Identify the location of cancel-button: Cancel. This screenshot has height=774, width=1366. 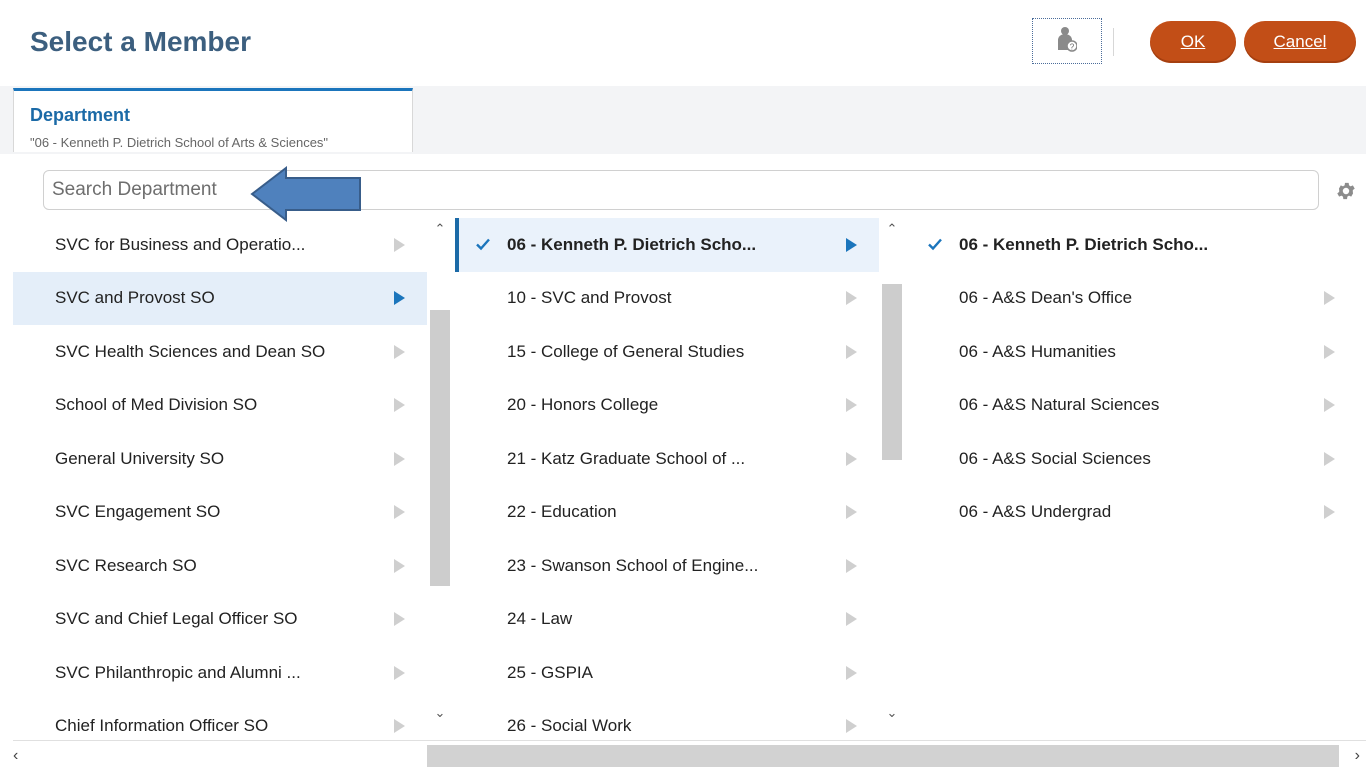
(1300, 42).